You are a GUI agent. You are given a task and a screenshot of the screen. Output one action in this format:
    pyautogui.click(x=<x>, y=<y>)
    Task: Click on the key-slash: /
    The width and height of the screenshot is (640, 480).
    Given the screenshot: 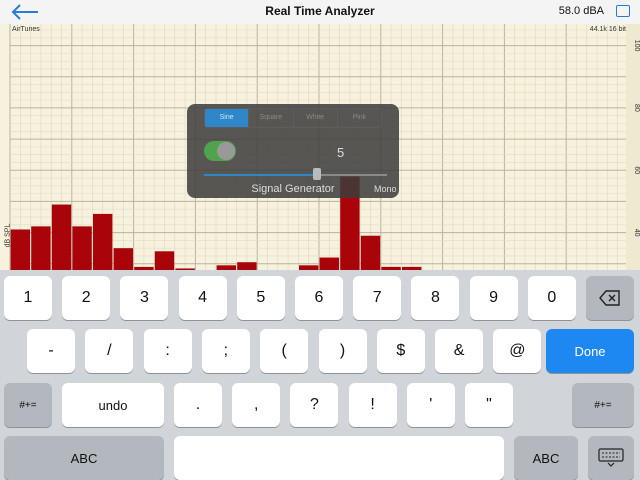 What is the action you would take?
    pyautogui.click(x=109, y=351)
    